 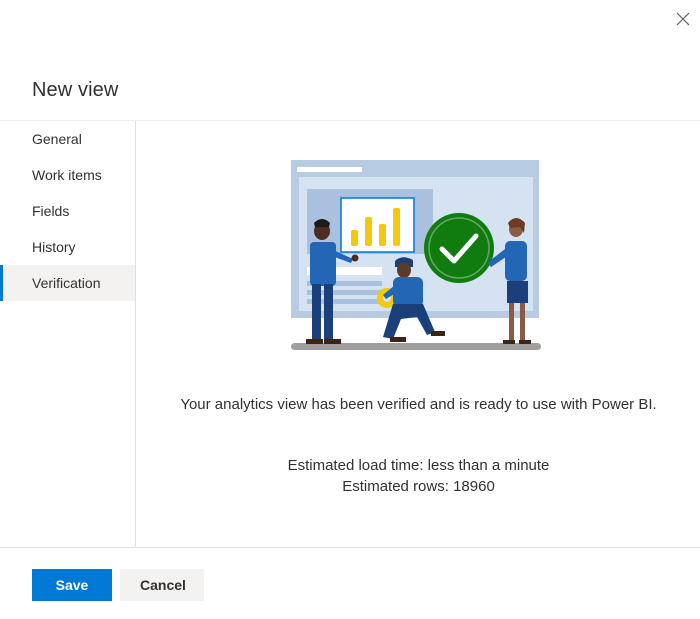 I want to click on estimated-load-time: Estimated load time: less than a minute, so click(x=418, y=465).